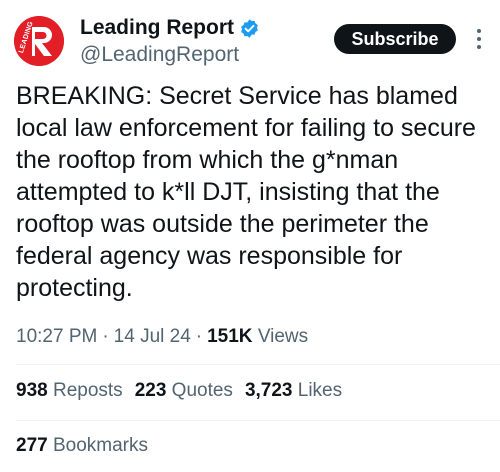 This screenshot has height=472, width=500. Describe the element at coordinates (202, 390) in the screenshot. I see `quotes-label: Quotes` at that location.